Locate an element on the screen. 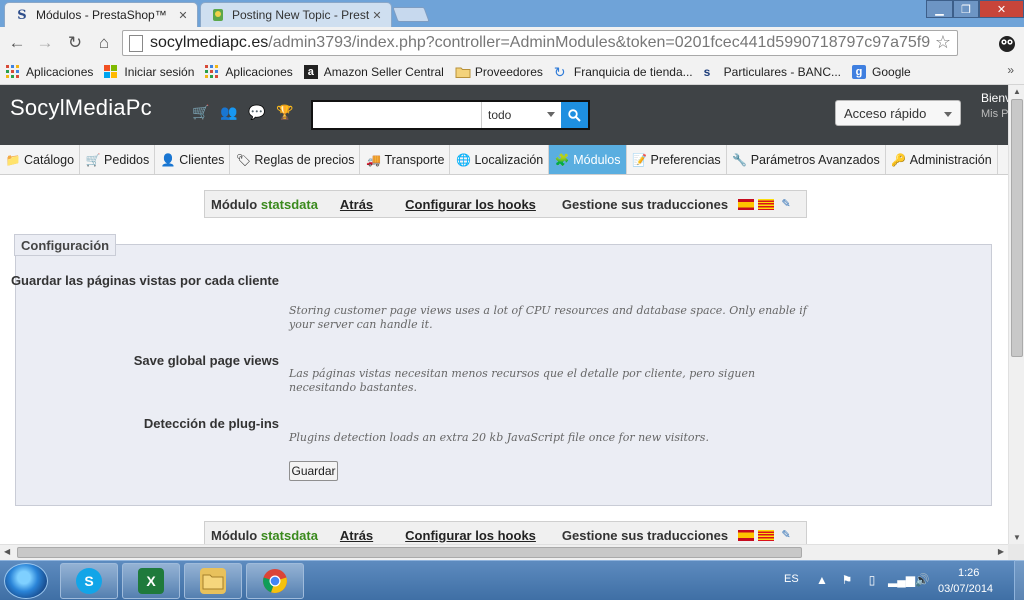 This screenshot has width=1024, height=600. signal-icon: ▂▄▆ is located at coordinates (901, 580).